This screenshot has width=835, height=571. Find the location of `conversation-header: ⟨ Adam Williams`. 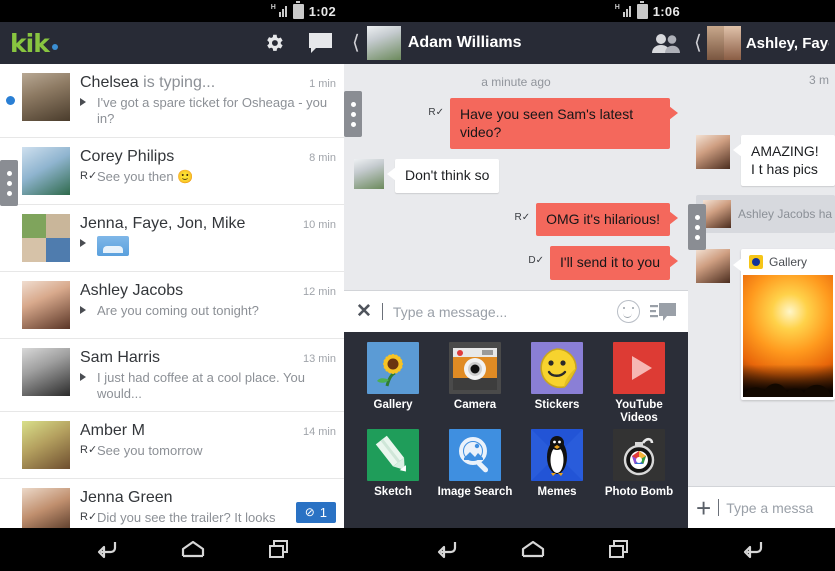

conversation-header: ⟨ Adam Williams is located at coordinates (516, 43).